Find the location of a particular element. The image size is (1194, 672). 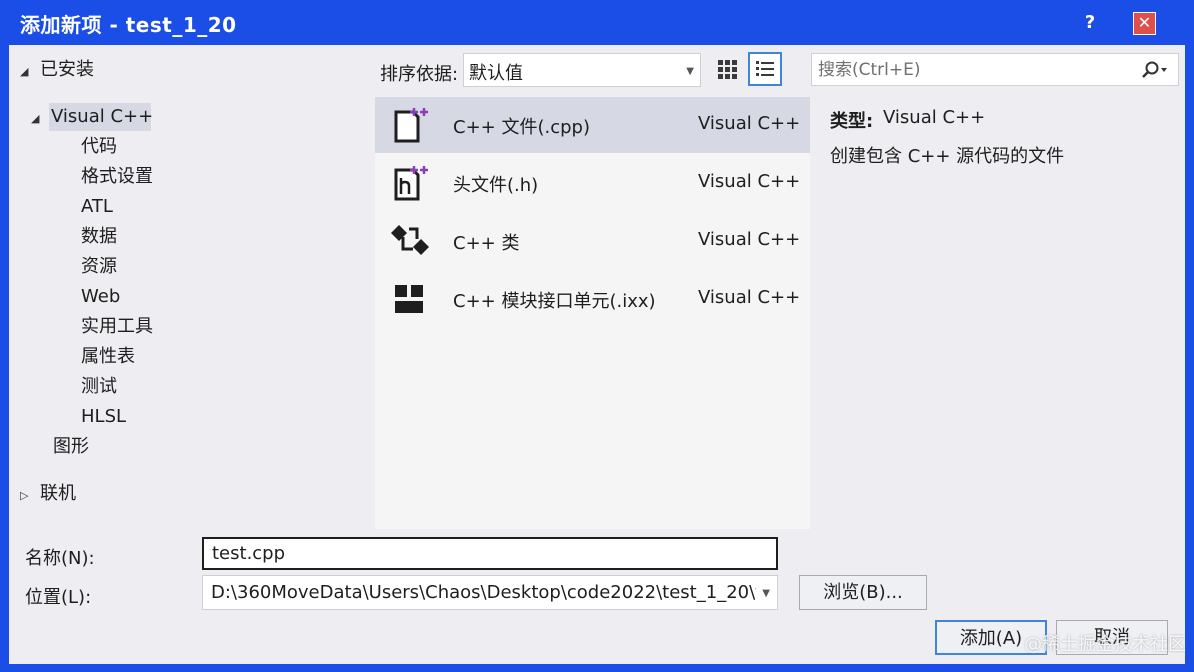

list-view-icon is located at coordinates (765, 68).